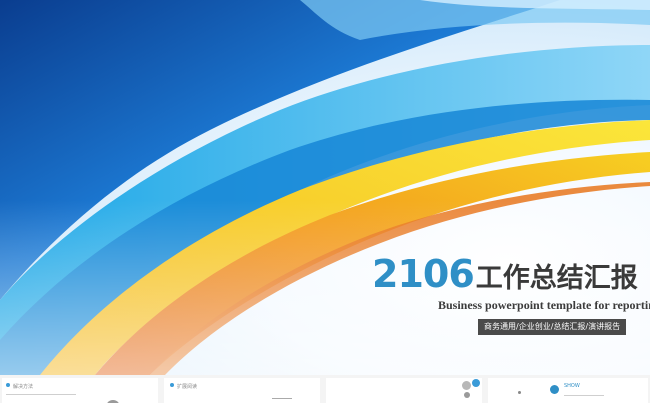 This screenshot has height=403, width=650. Describe the element at coordinates (80, 390) in the screenshot. I see `thumbnail-1: 解决方法` at that location.